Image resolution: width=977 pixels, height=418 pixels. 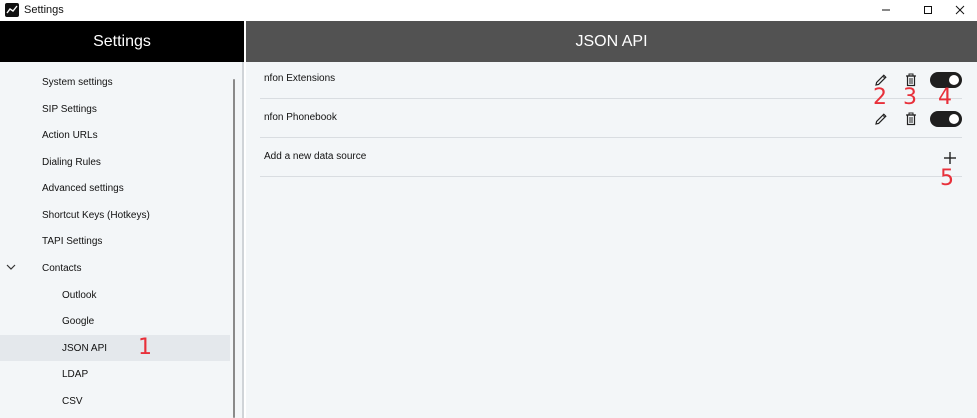 I want to click on sidebar-item-label: JSON API, so click(x=85, y=348).